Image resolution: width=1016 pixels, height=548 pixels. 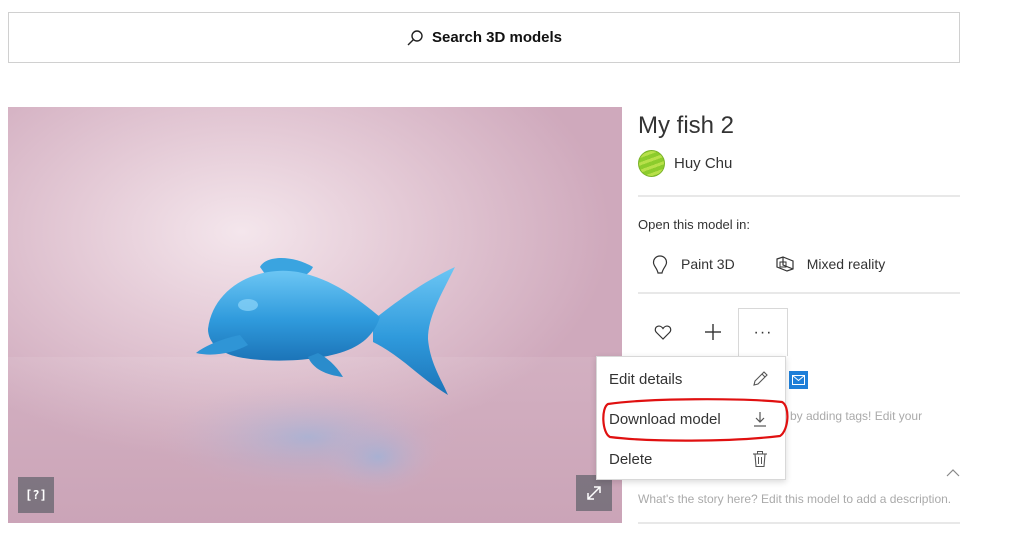 I want to click on like-button, so click(x=663, y=332).